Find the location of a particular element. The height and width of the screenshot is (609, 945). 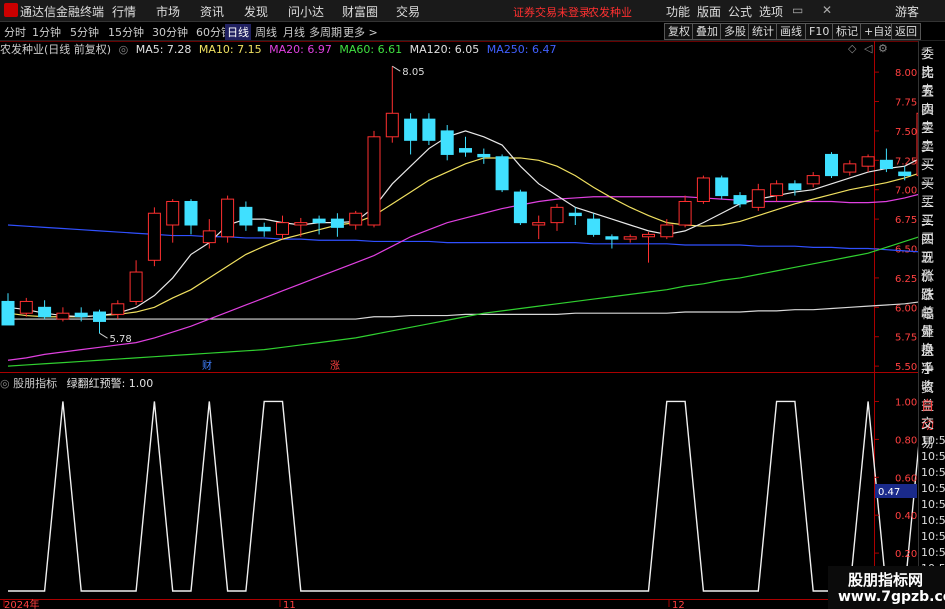

ma250-line is located at coordinates (465, 238).